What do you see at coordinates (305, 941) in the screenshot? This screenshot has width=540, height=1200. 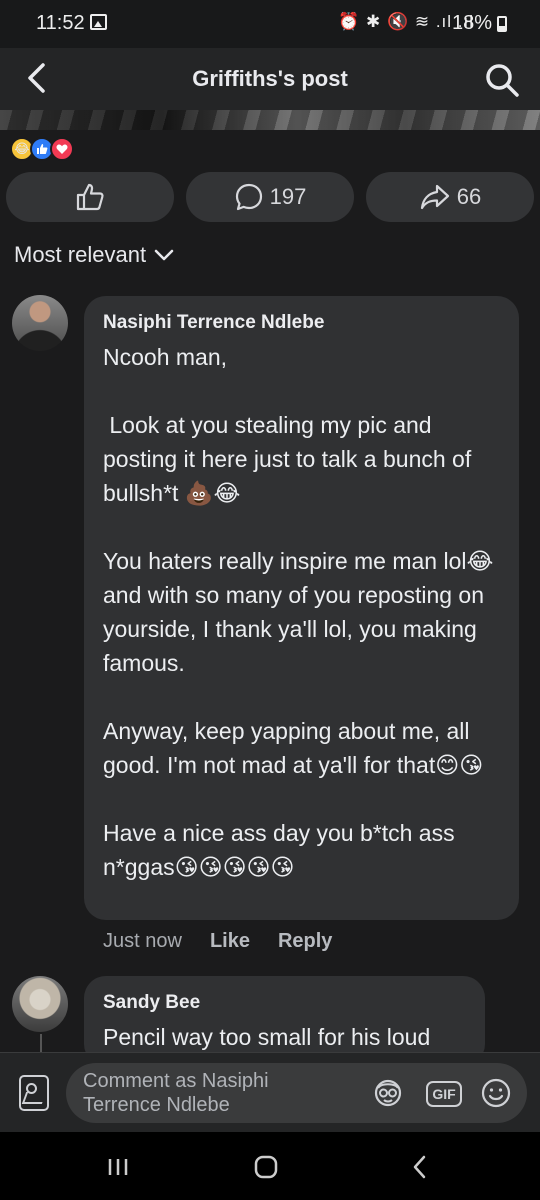 I see `comment-reply-link: Reply` at bounding box center [305, 941].